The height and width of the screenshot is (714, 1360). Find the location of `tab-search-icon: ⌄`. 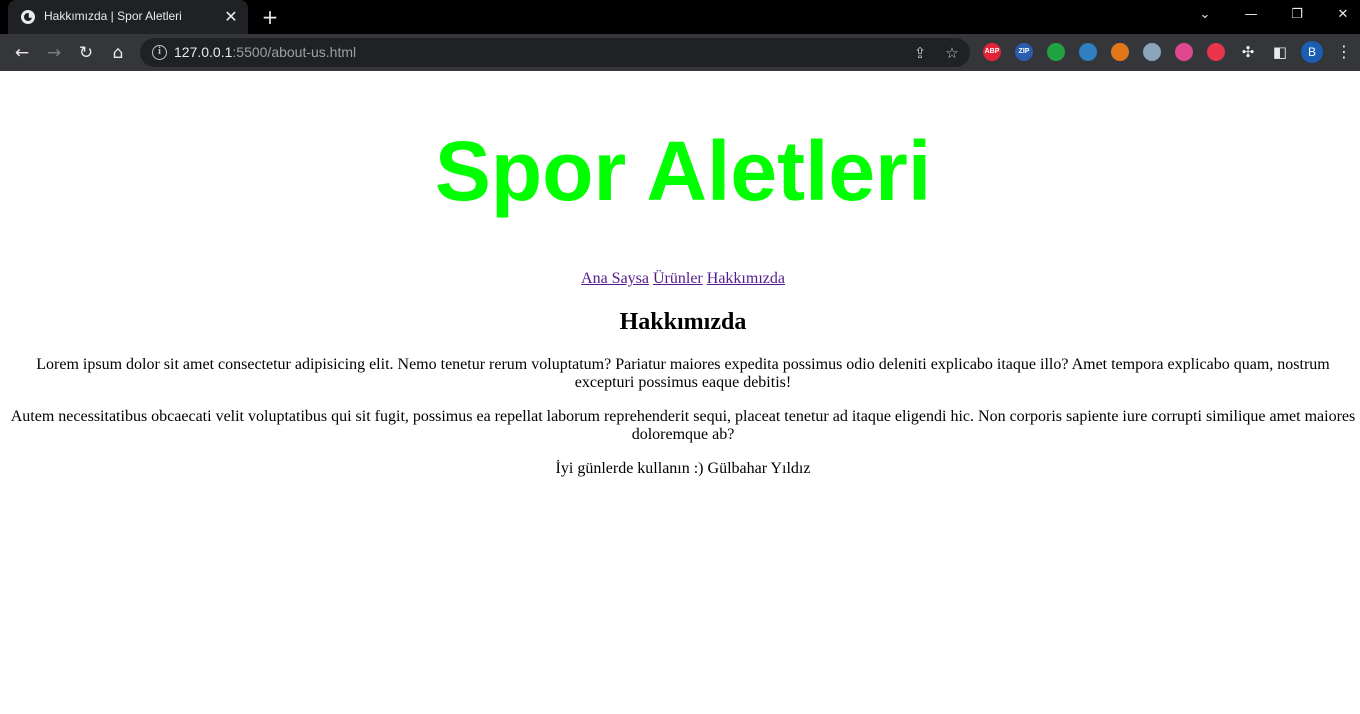

tab-search-icon: ⌄ is located at coordinates (1205, 15).